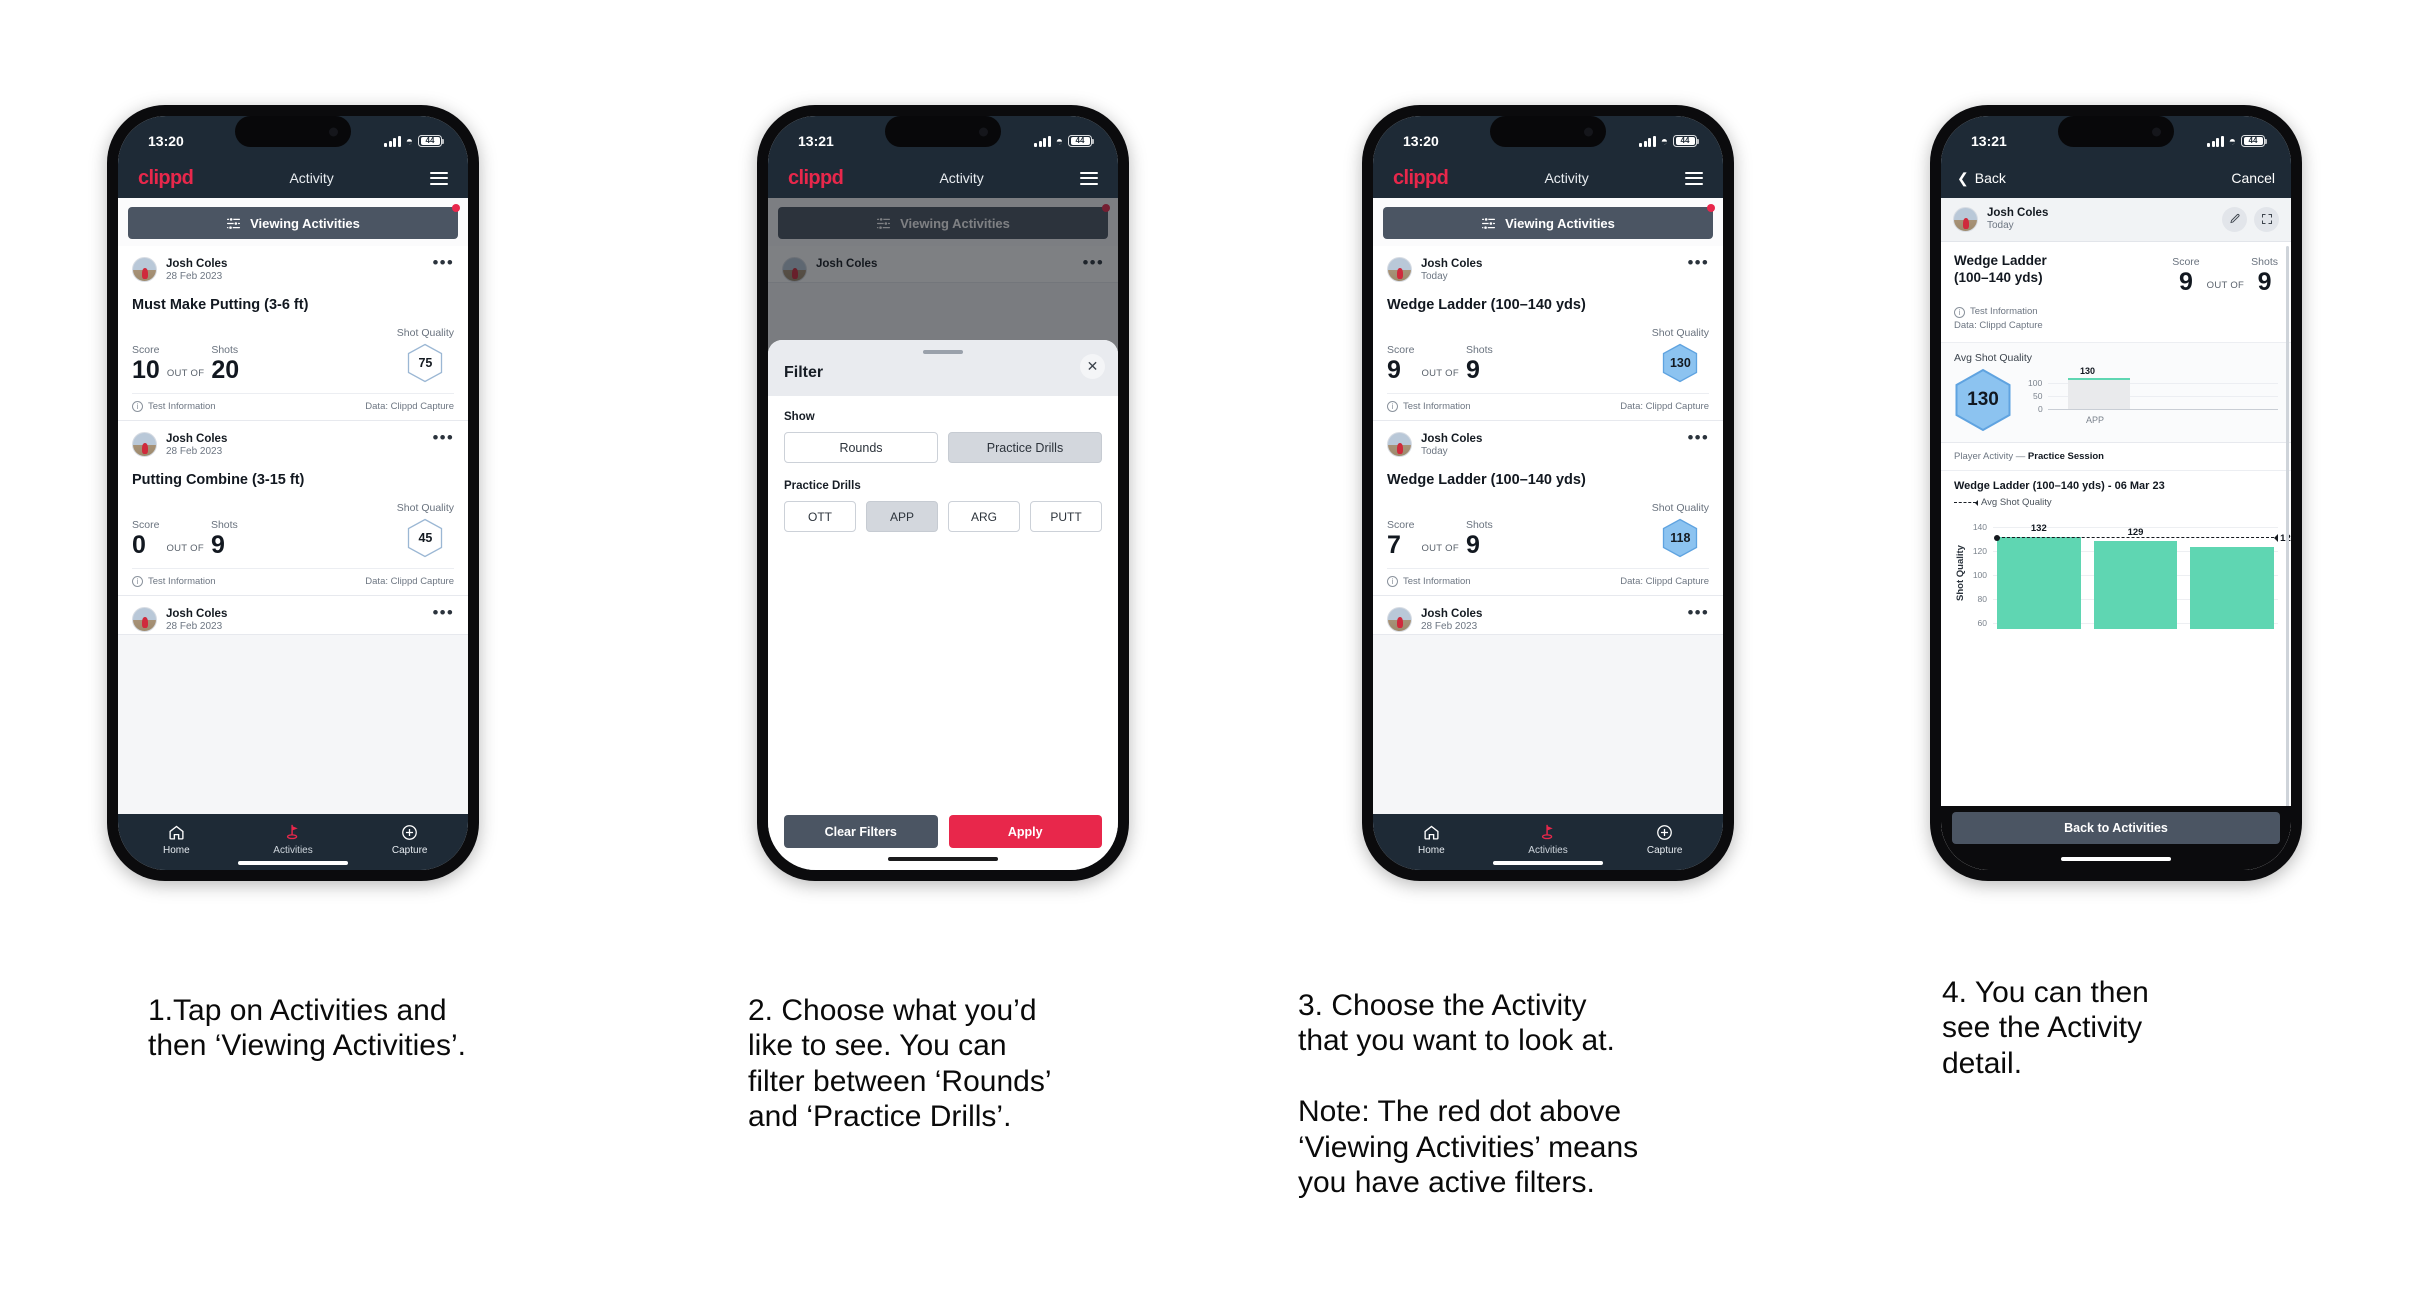  What do you see at coordinates (1066, 516) in the screenshot?
I see `filter-chip-putt: PUTT` at bounding box center [1066, 516].